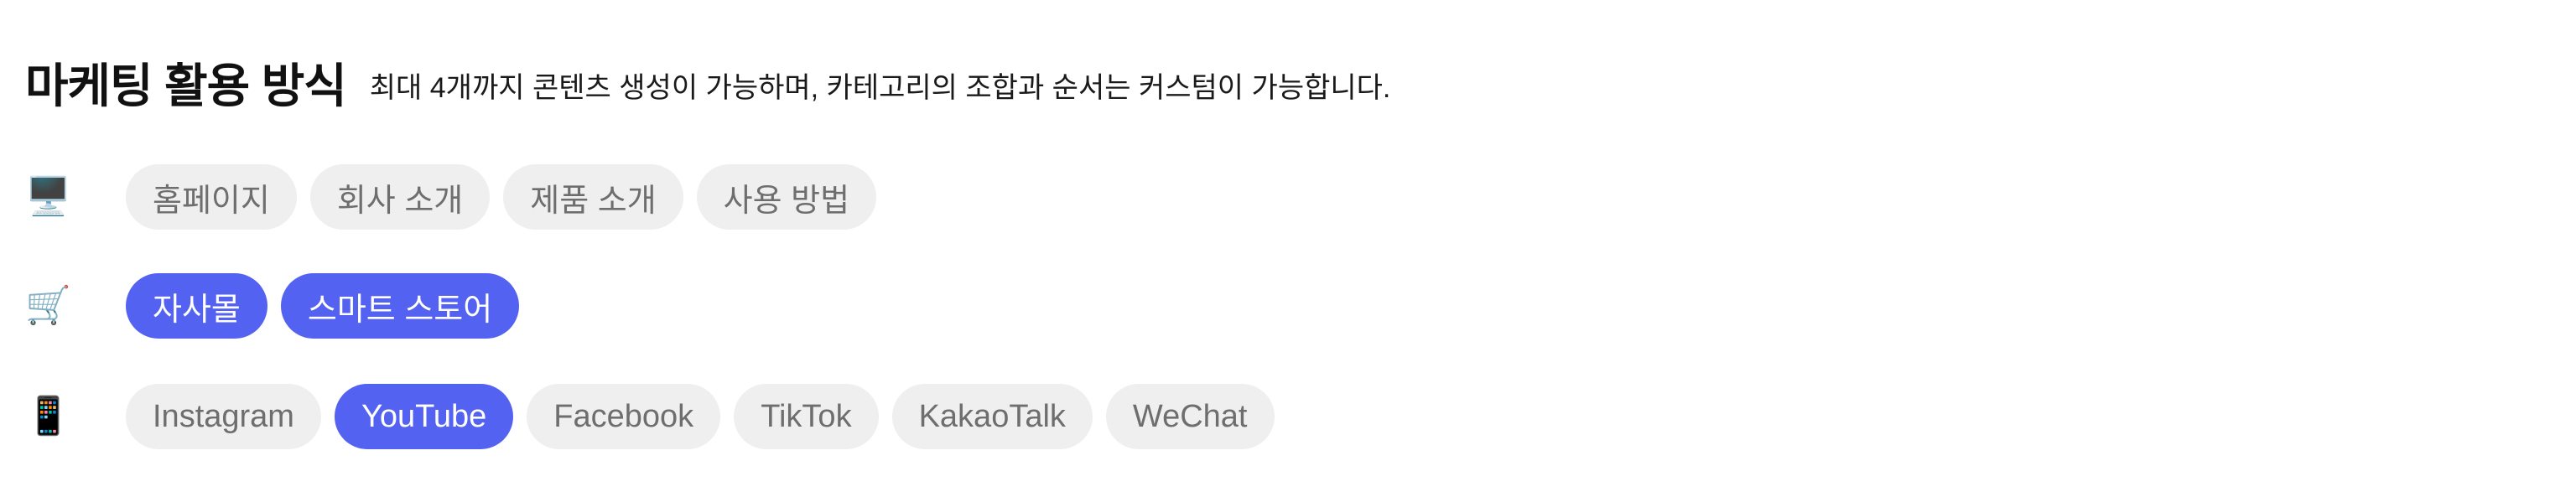 The height and width of the screenshot is (497, 2576). I want to click on category-row-website: 🖥️ 홈페이지 회사 소개 제품 소개 사용 방법, so click(451, 197).